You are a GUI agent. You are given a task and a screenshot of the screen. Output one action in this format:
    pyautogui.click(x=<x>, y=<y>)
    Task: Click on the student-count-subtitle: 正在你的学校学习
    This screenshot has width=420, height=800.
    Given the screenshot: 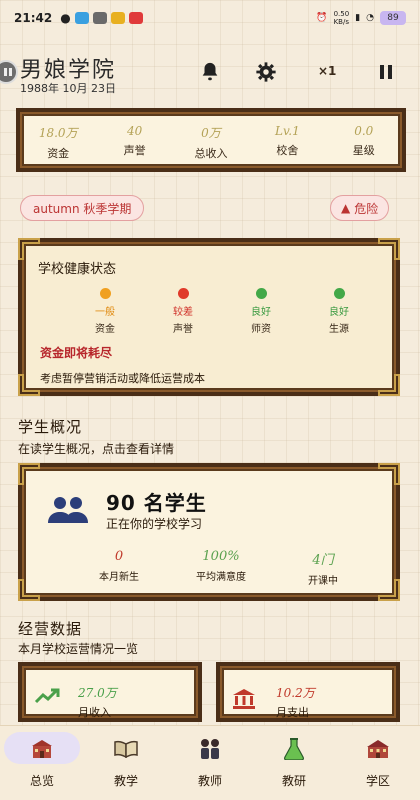 What is the action you would take?
    pyautogui.click(x=154, y=524)
    